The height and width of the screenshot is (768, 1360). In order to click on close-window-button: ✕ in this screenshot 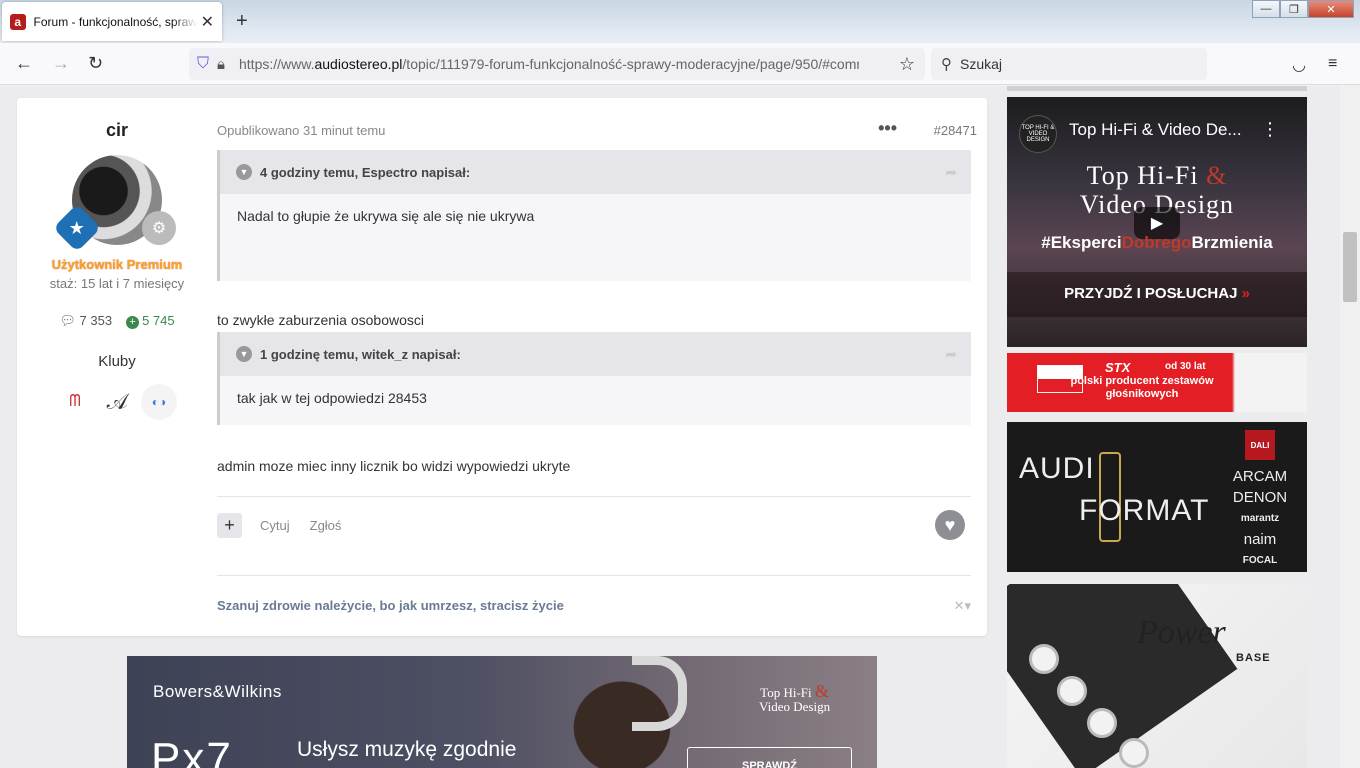, I will do `click(1331, 9)`.